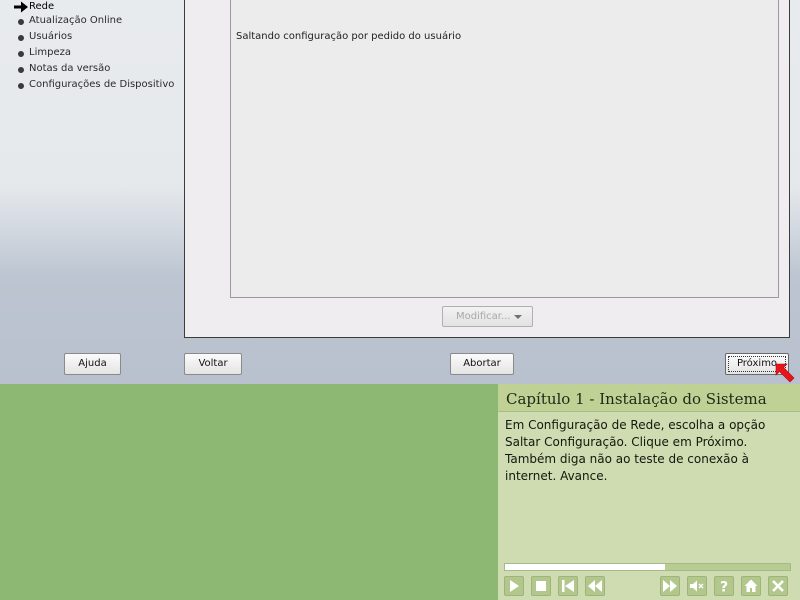 Image resolution: width=800 pixels, height=600 pixels. I want to click on mute-button, so click(697, 586).